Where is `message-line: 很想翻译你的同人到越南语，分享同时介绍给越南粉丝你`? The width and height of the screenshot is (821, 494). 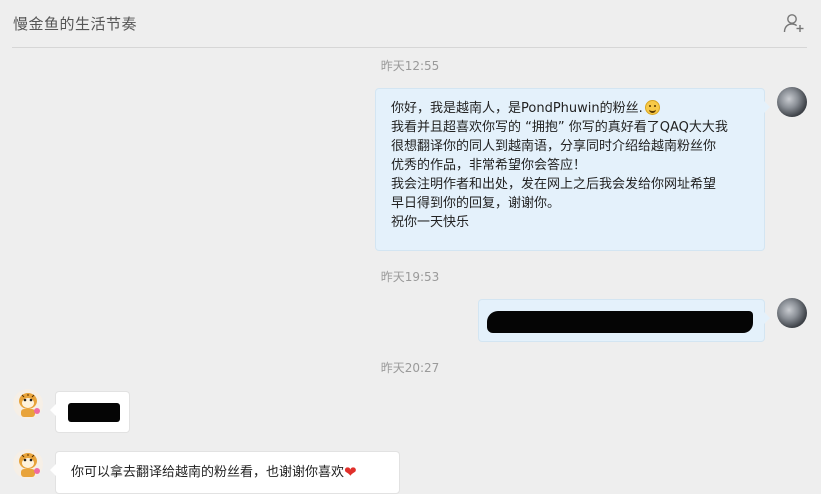
message-line: 很想翻译你的同人到越南语，分享同时介绍给越南粉丝你 is located at coordinates (554, 146).